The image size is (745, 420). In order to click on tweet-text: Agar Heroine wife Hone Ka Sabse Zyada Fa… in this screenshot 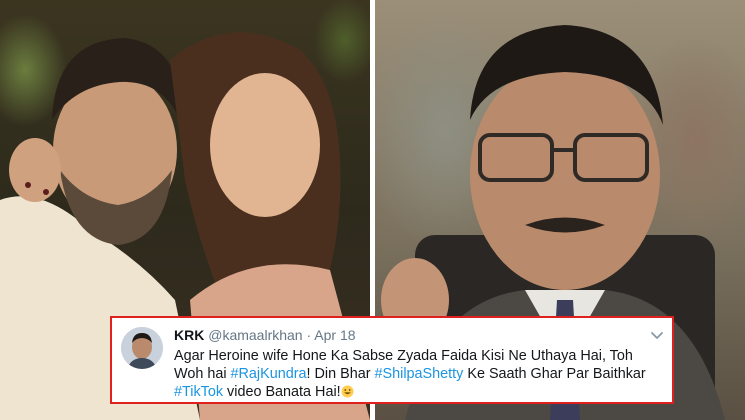, I will do `click(419, 374)`.